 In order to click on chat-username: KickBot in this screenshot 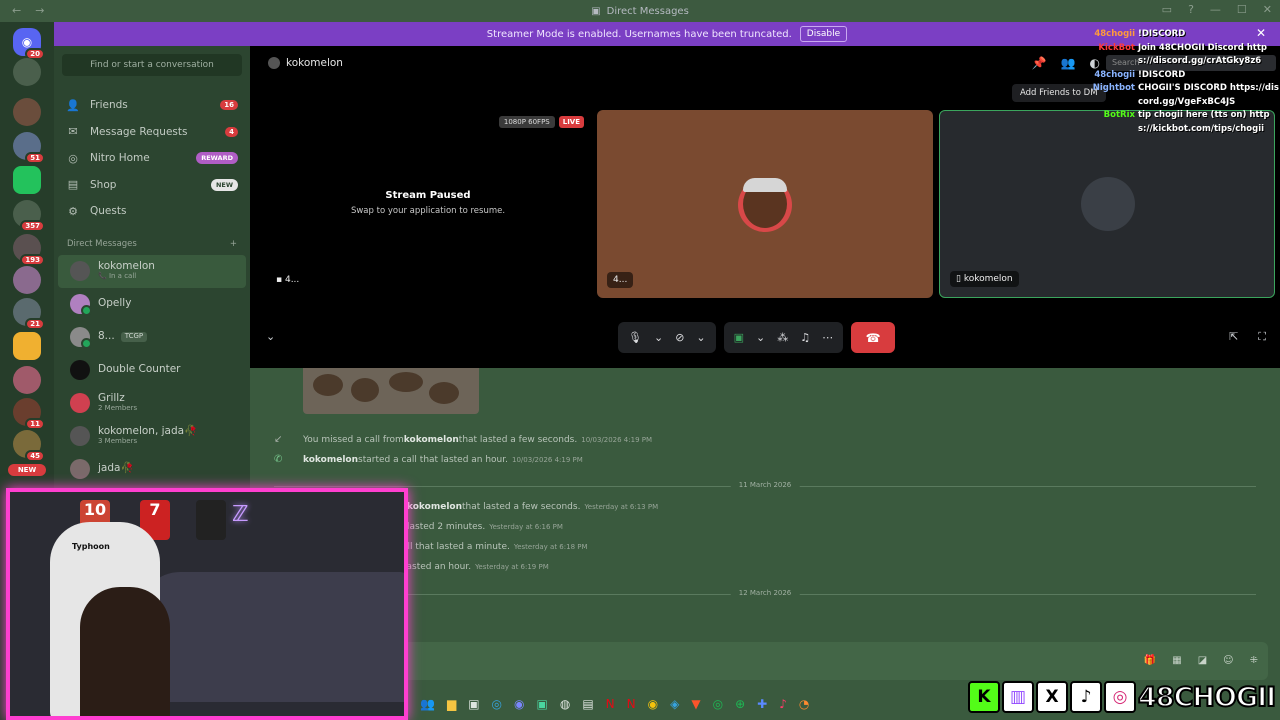, I will do `click(1116, 47)`.